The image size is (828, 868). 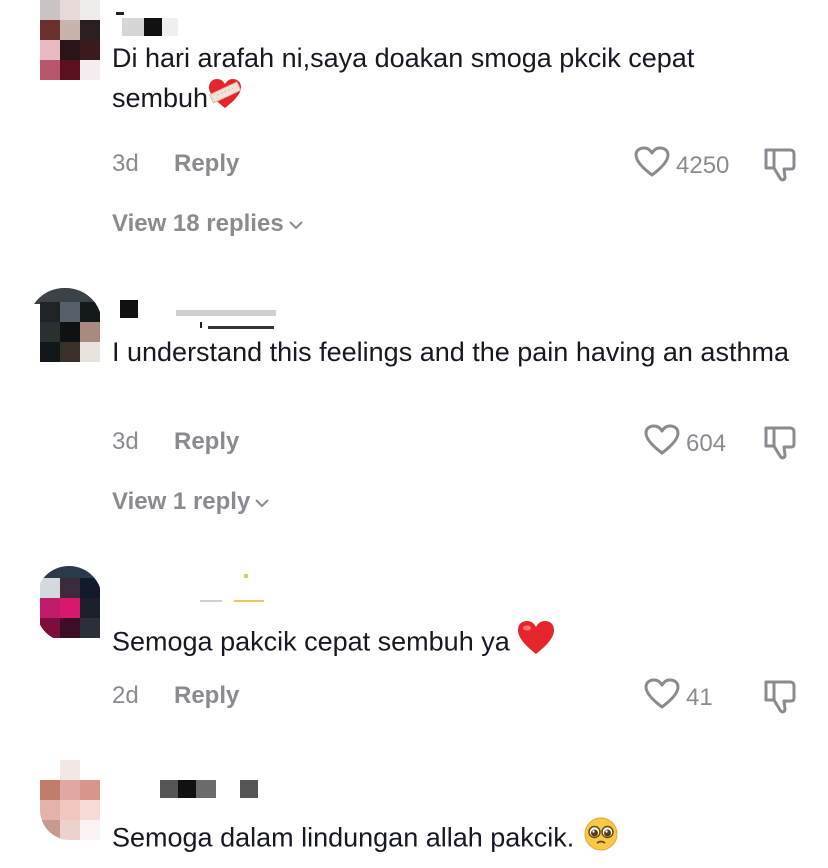 What do you see at coordinates (191, 502) in the screenshot?
I see `view-replies-button: View 1 reply` at bounding box center [191, 502].